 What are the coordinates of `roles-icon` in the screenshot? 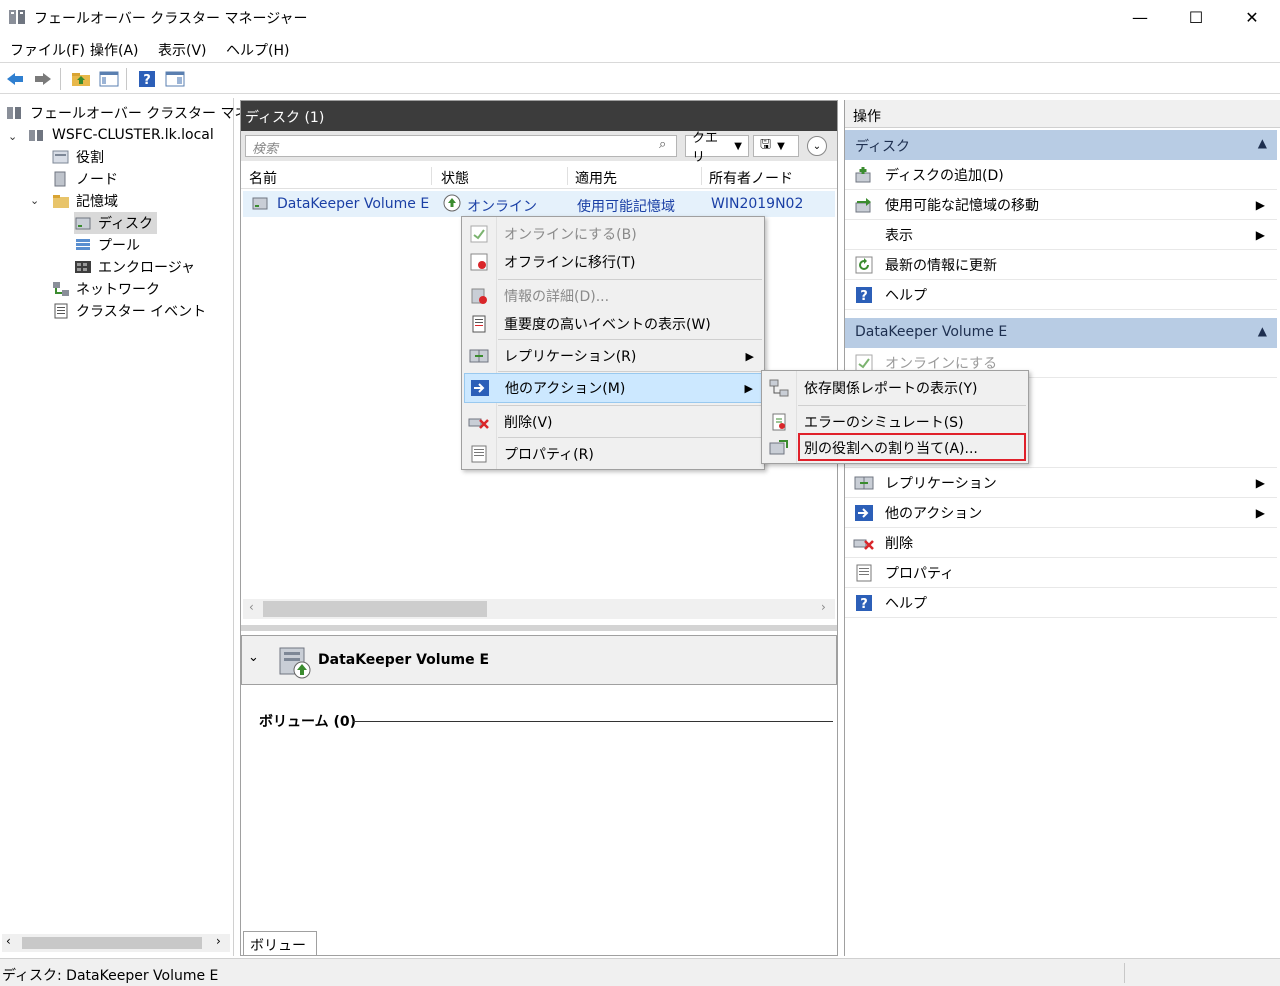 It's located at (61, 157).